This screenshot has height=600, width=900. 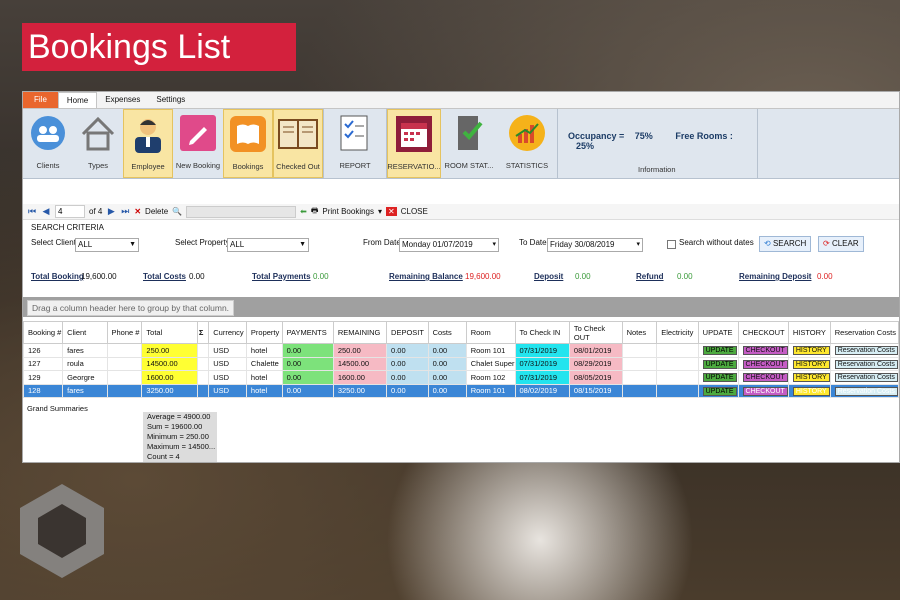 I want to click on col-client: Client, so click(x=85, y=332).